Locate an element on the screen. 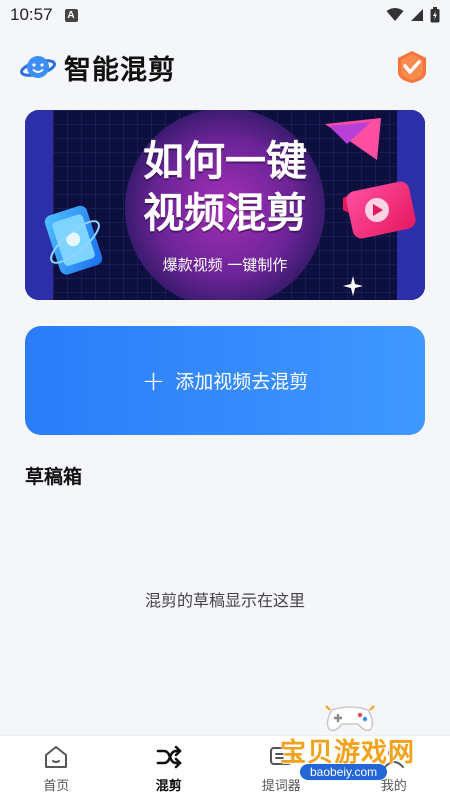 The width and height of the screenshot is (450, 800). nav-item-mix: 混剪 is located at coordinates (169, 768).